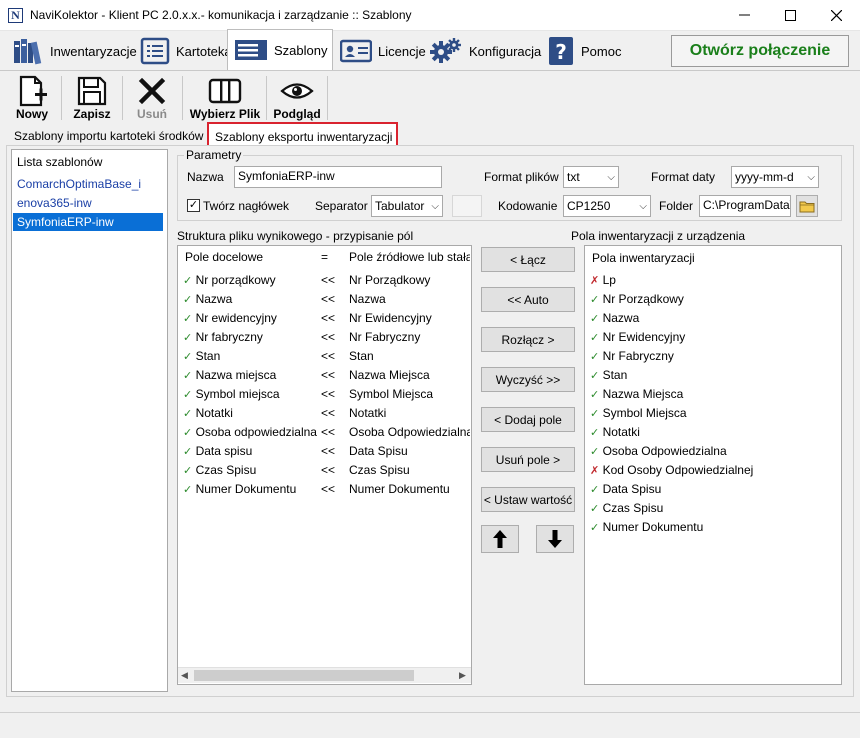  What do you see at coordinates (836, 15) in the screenshot?
I see `close-button` at bounding box center [836, 15].